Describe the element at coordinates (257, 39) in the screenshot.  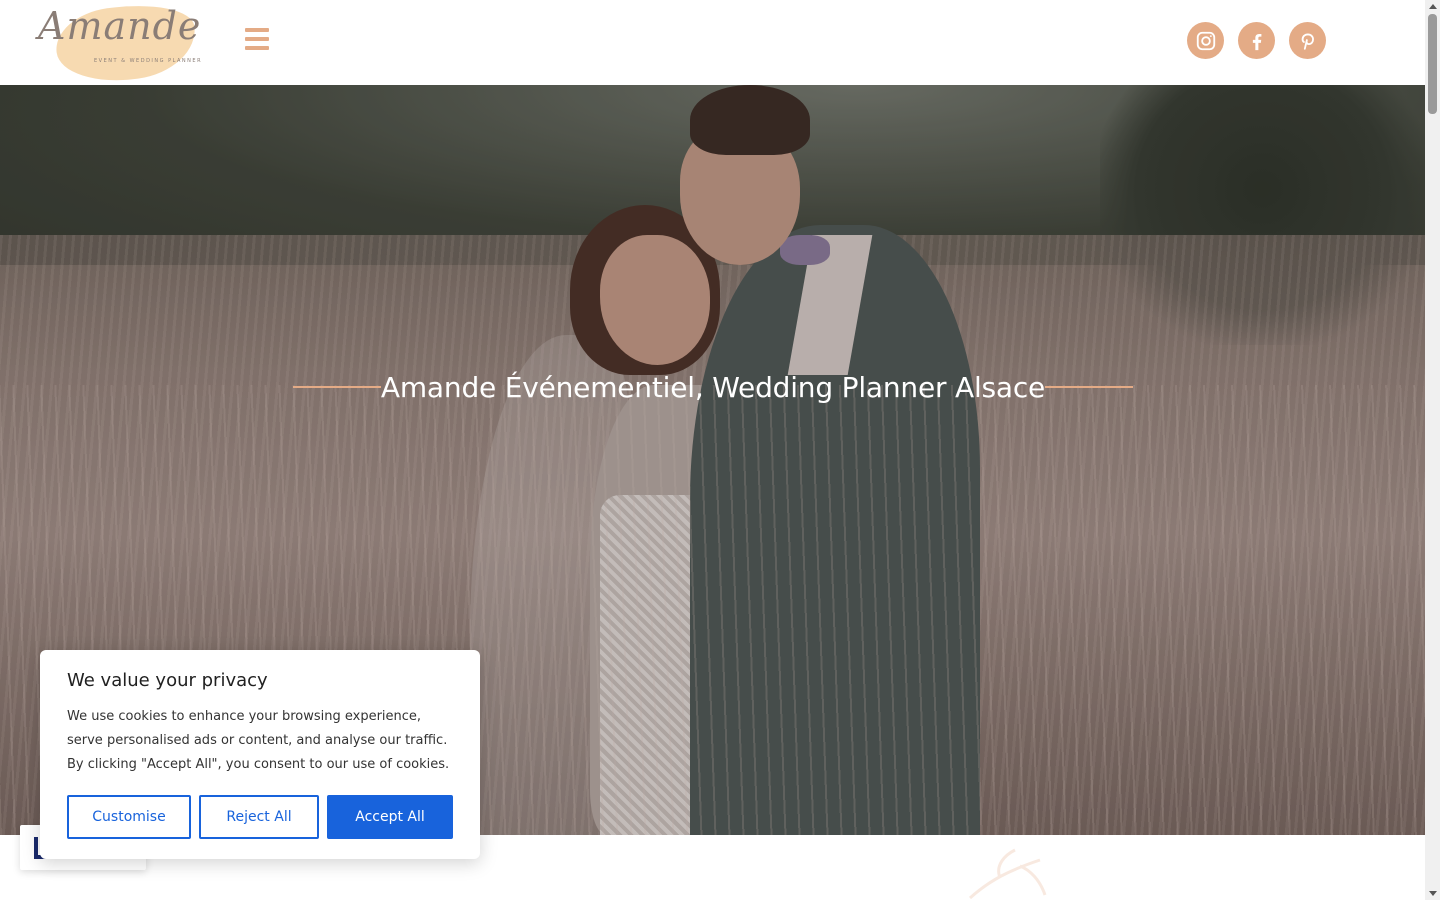
I see `hamburger-menu-icon` at that location.